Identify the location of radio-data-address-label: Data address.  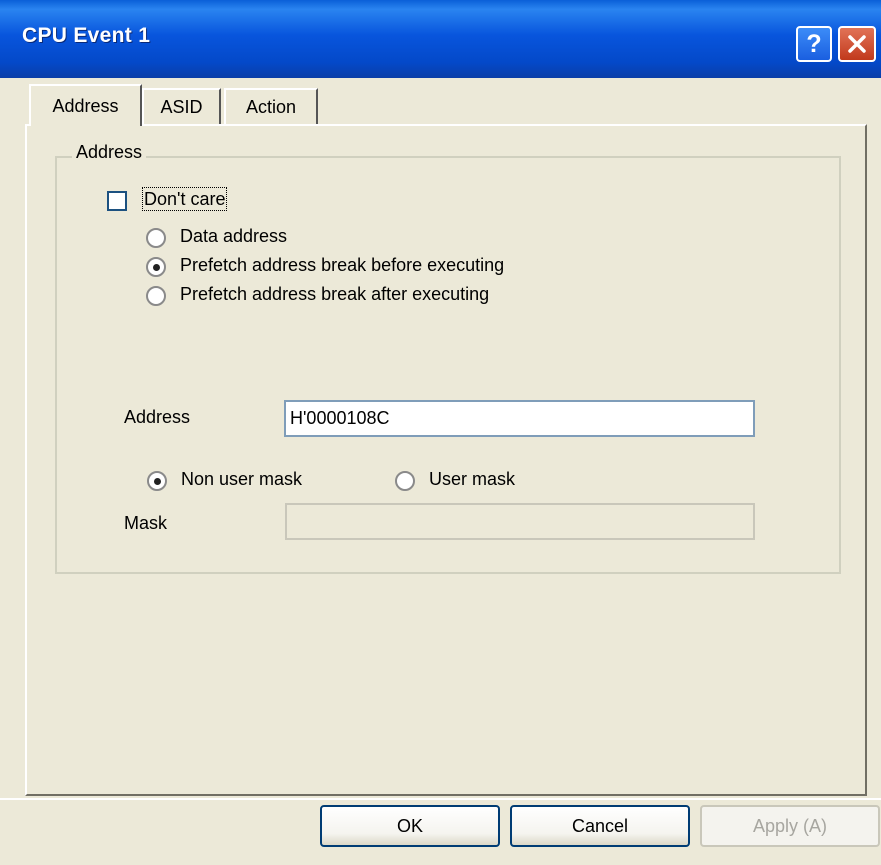
(233, 236).